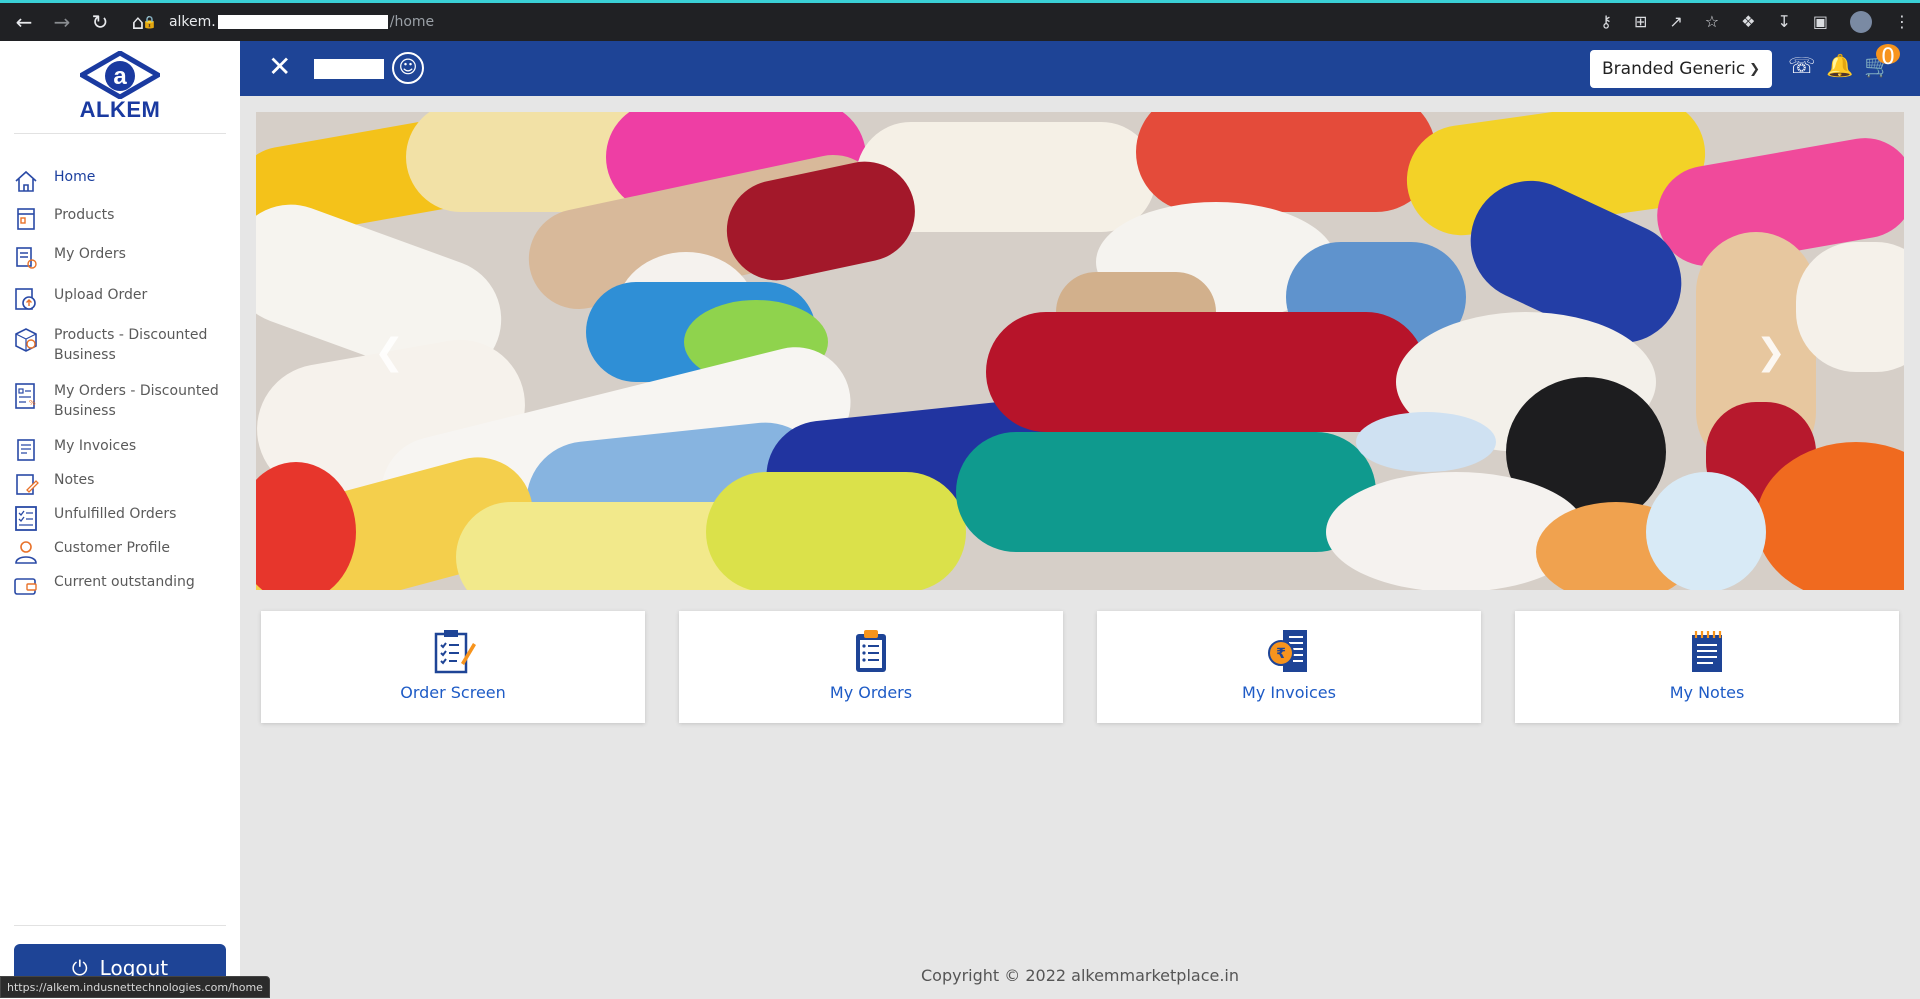 The width and height of the screenshot is (1920, 999). Describe the element at coordinates (124, 582) in the screenshot. I see `sidebar-item-label: Current outstanding` at that location.